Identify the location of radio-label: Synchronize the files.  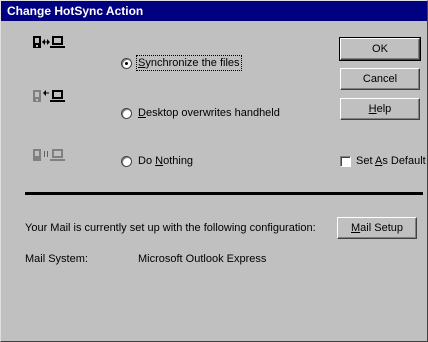
(189, 63).